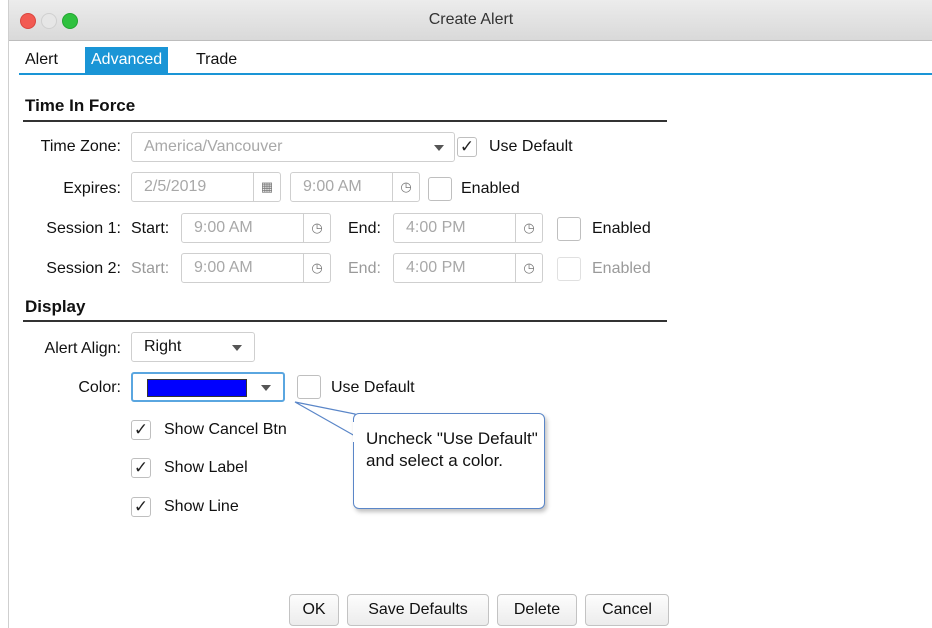  Describe the element at coordinates (325, 419) in the screenshot. I see `callout-pointer` at that location.